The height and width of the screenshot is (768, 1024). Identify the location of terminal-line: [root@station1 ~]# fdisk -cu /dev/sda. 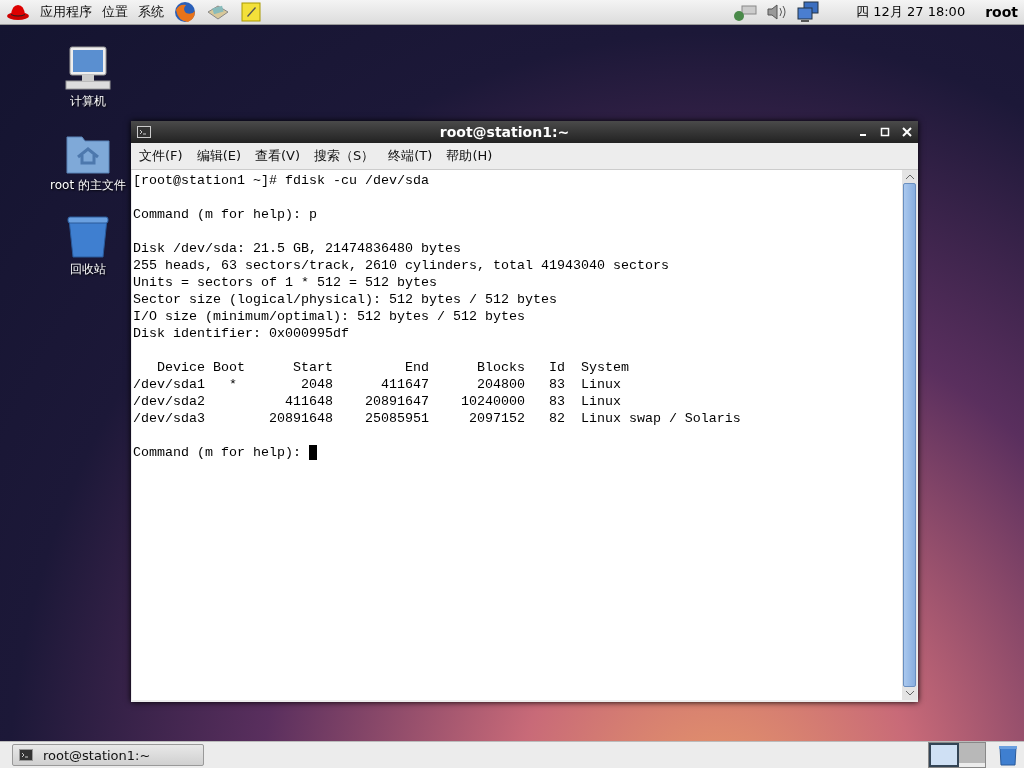
(281, 180).